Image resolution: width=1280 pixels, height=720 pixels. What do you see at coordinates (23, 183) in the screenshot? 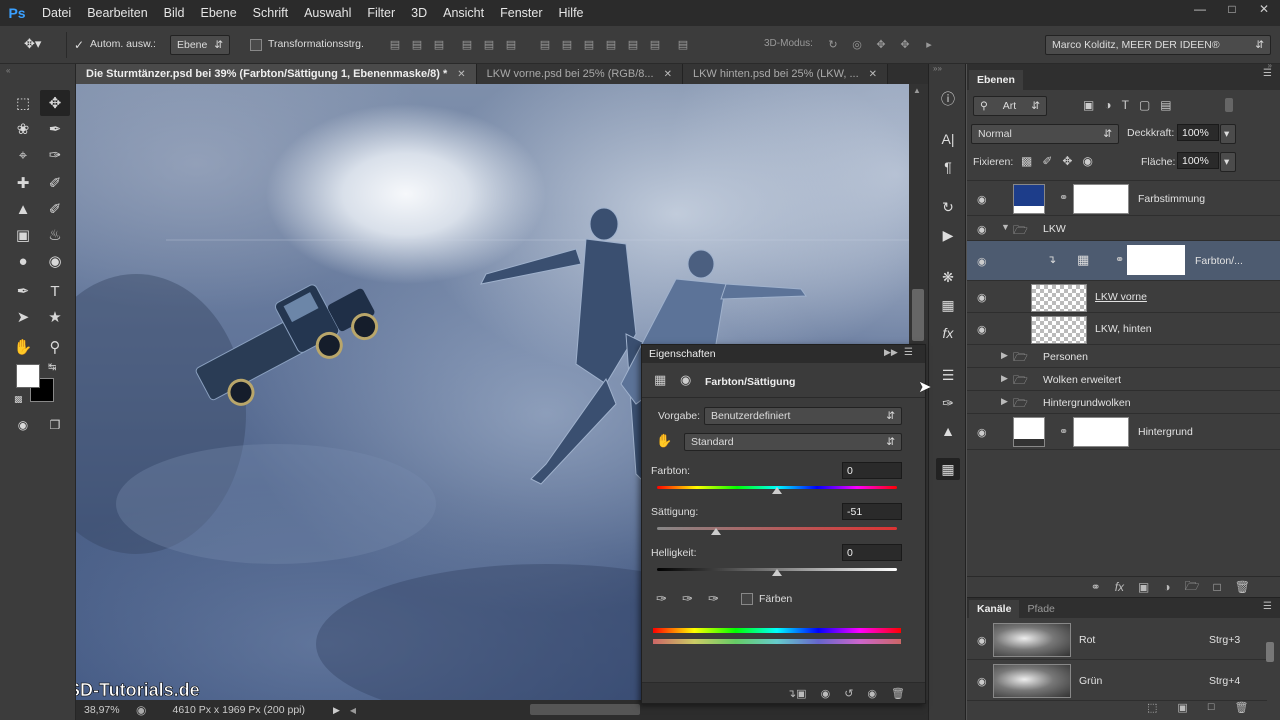
I see `healing-tool-icon: ✚` at bounding box center [23, 183].